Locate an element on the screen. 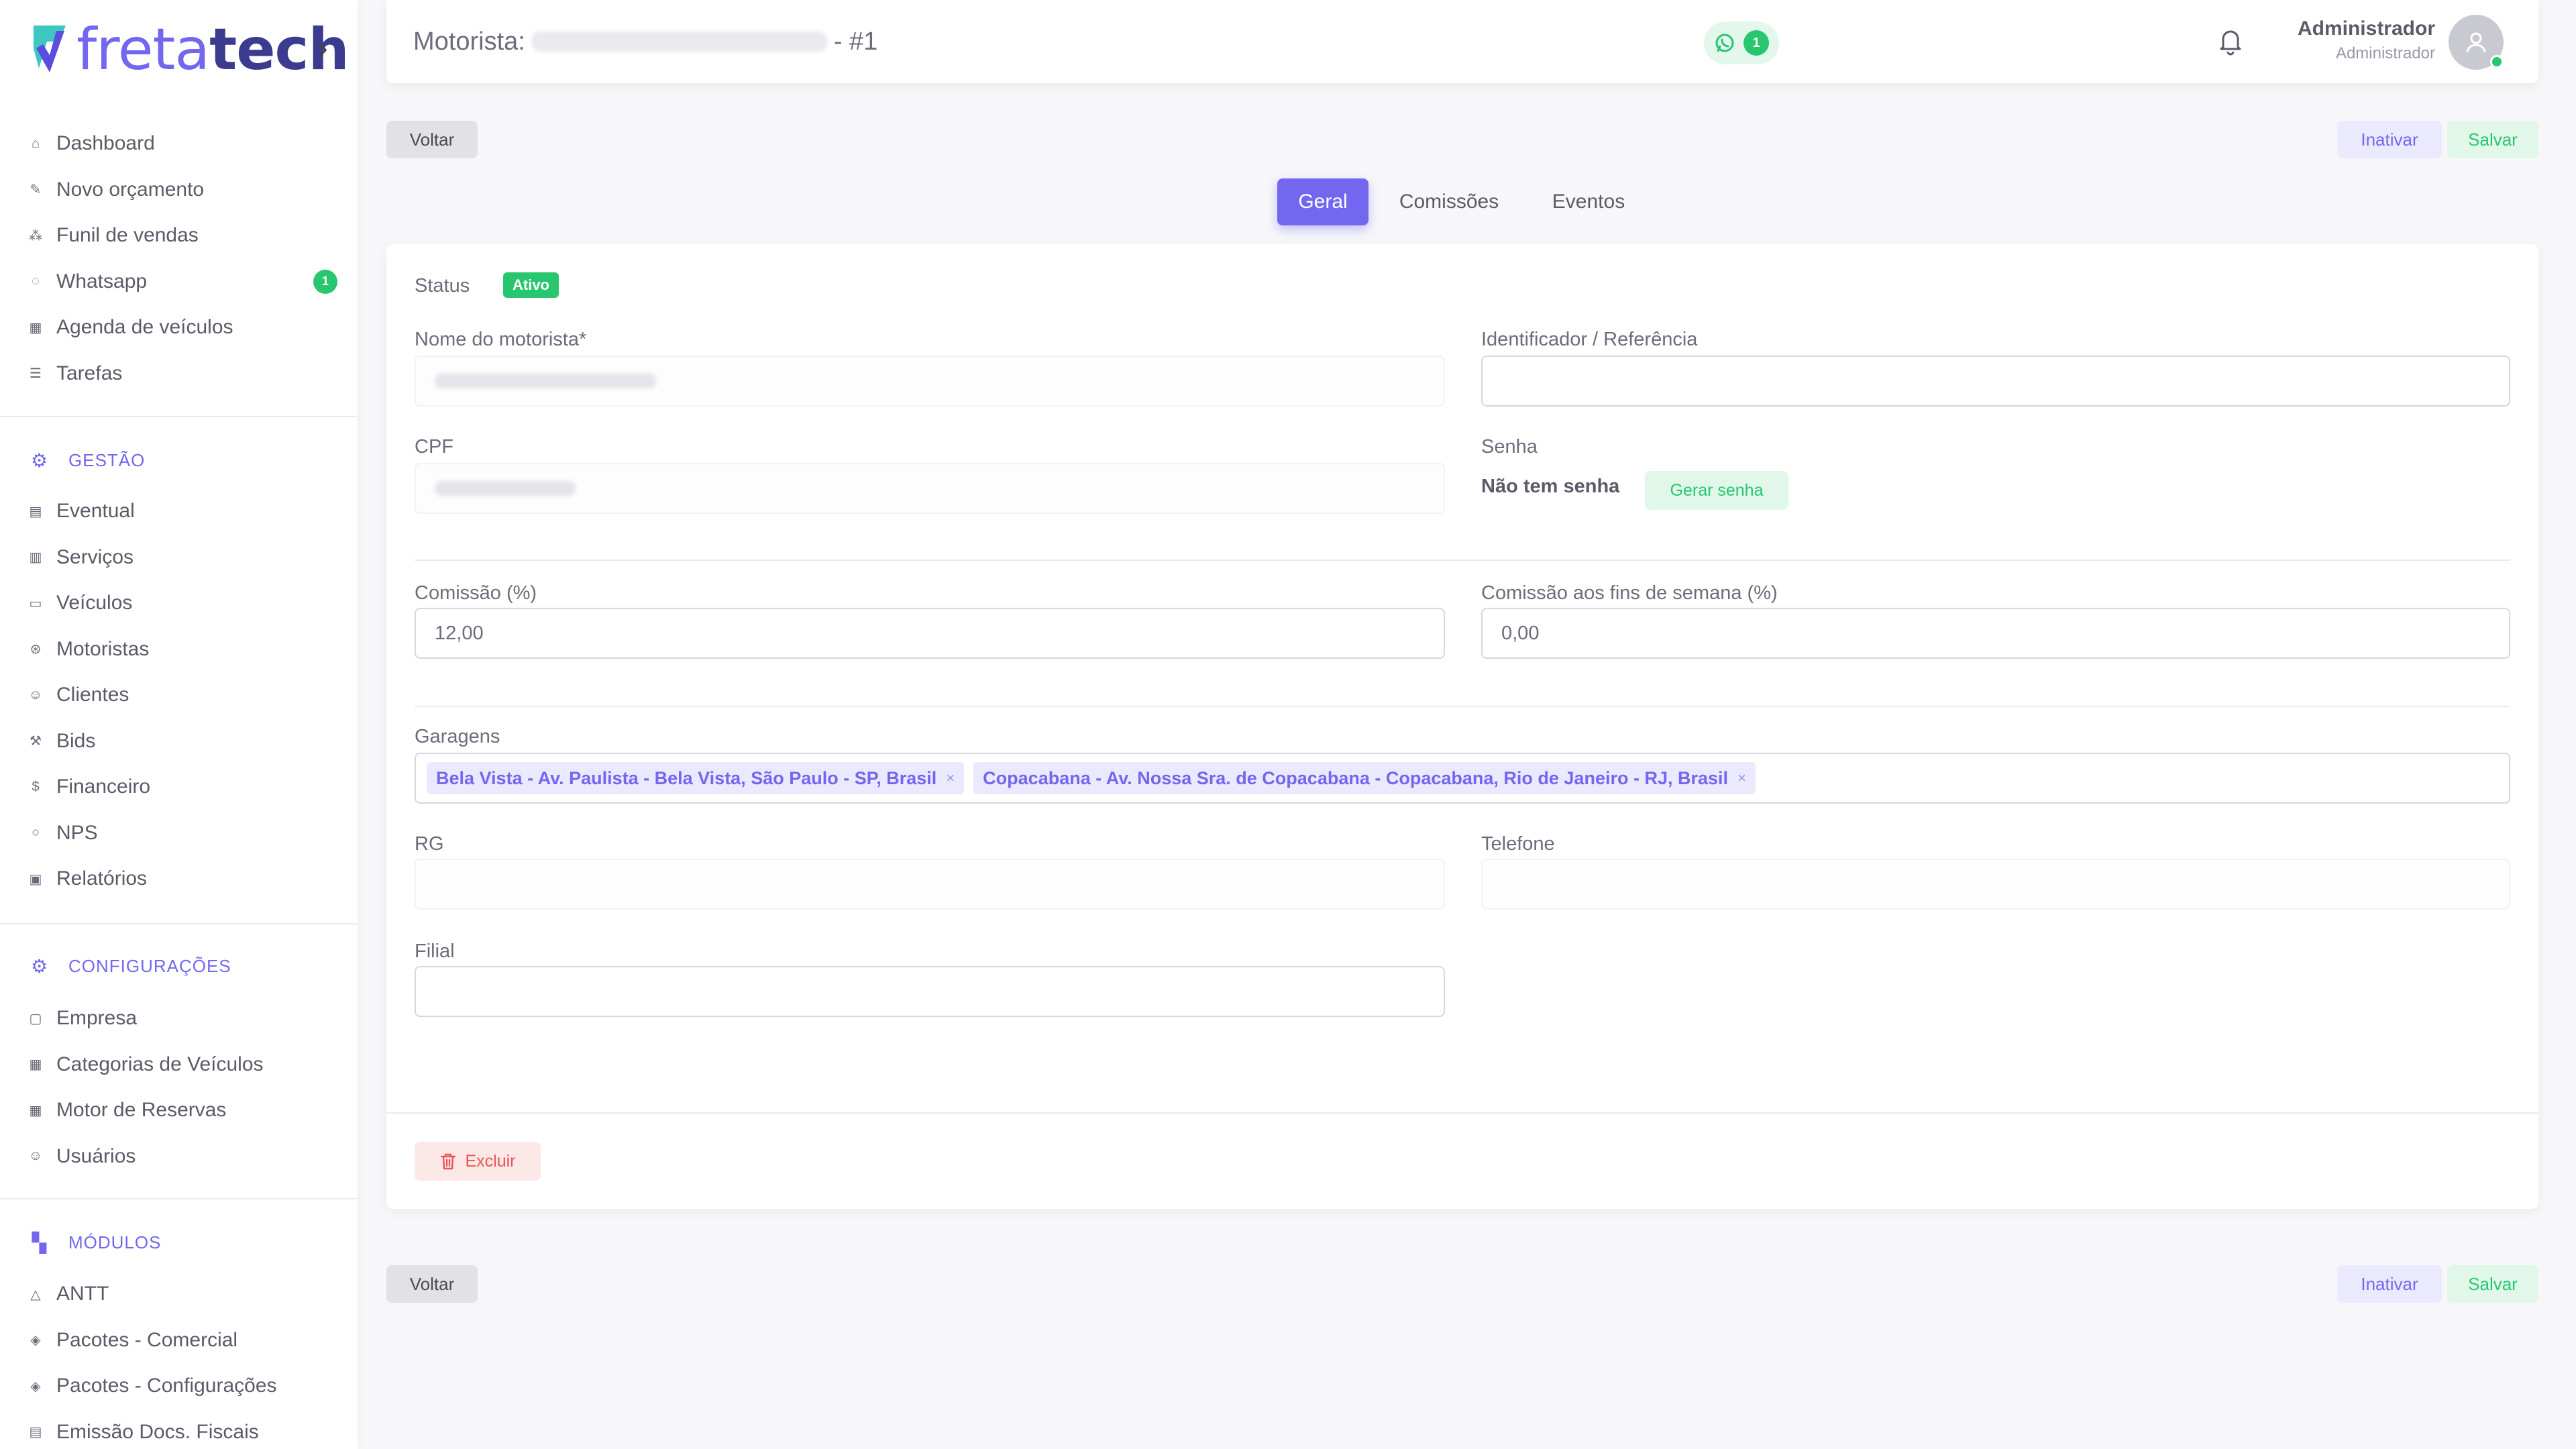 The height and width of the screenshot is (1449, 2576). sidebar-item-emissao-docs-fiscais: ▤ Emissão Docs. Fiscais is located at coordinates (179, 1429).